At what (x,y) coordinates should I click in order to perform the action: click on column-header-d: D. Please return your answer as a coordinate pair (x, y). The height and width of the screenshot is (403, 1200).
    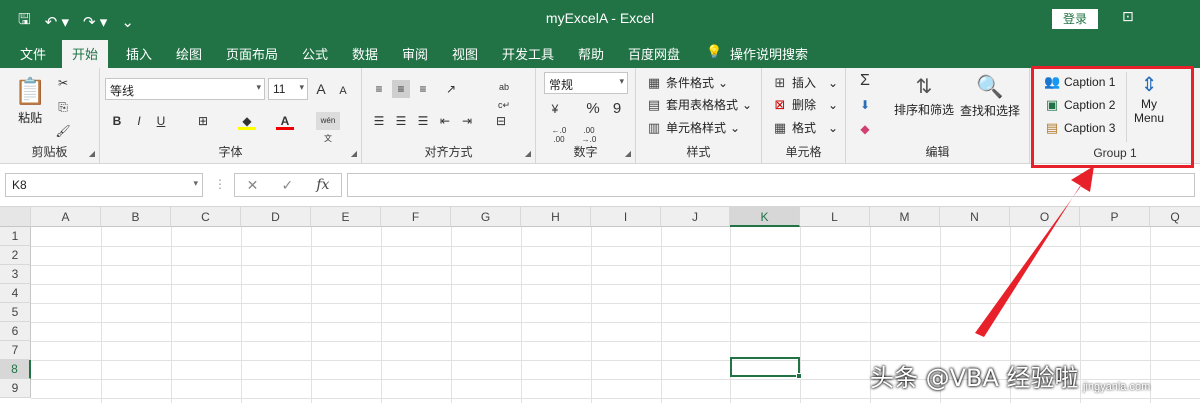
    Looking at the image, I should click on (276, 217).